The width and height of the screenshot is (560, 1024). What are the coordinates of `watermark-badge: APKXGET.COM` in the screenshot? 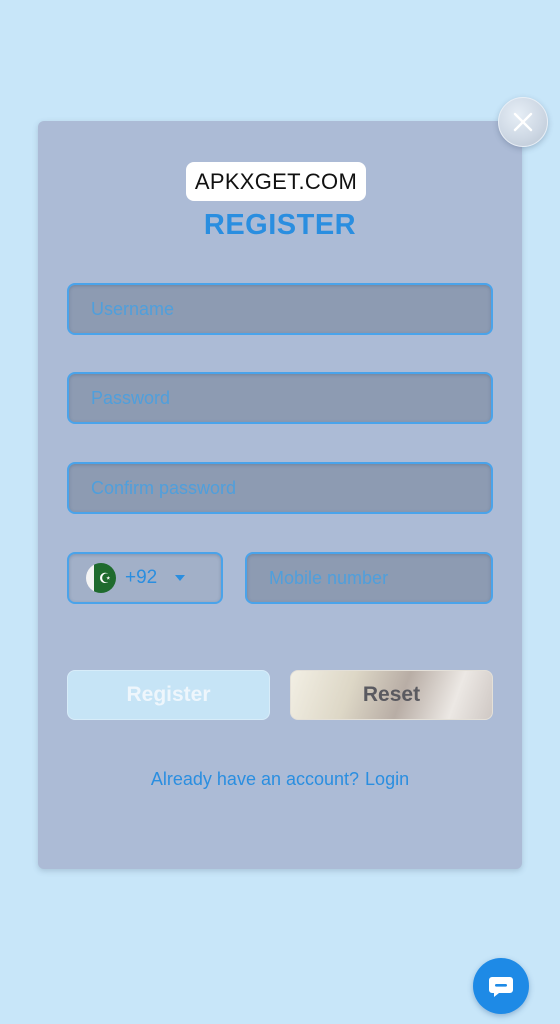 It's located at (276, 181).